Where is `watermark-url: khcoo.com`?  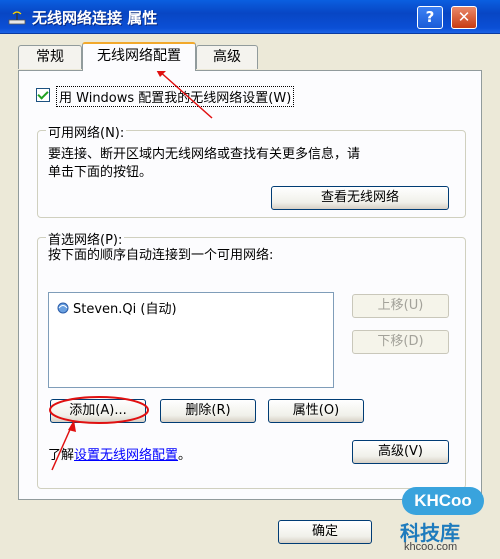
watermark-url: khcoo.com is located at coordinates (431, 547).